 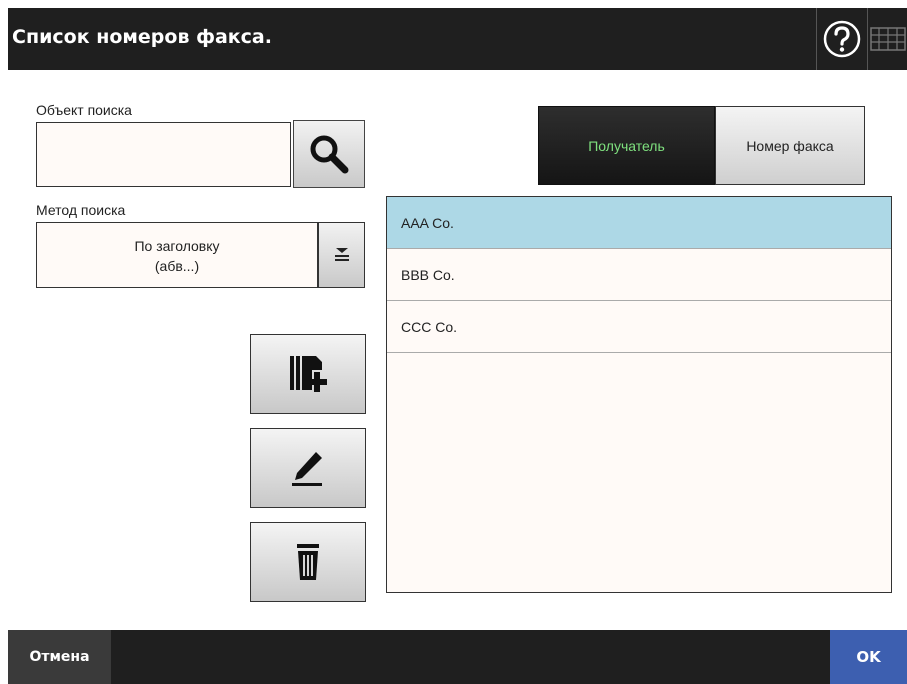 I want to click on list-item: BBB Co., so click(x=639, y=275).